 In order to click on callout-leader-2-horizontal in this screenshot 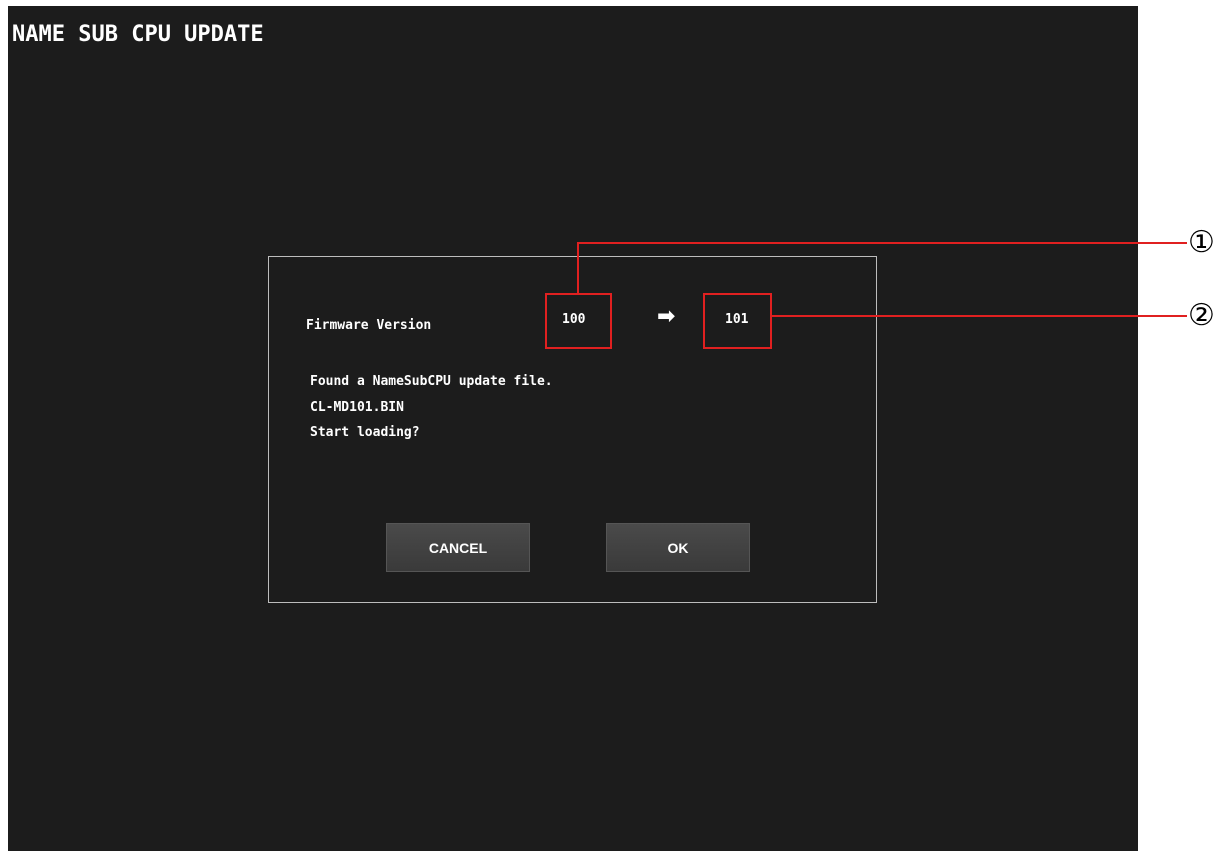, I will do `click(979, 316)`.